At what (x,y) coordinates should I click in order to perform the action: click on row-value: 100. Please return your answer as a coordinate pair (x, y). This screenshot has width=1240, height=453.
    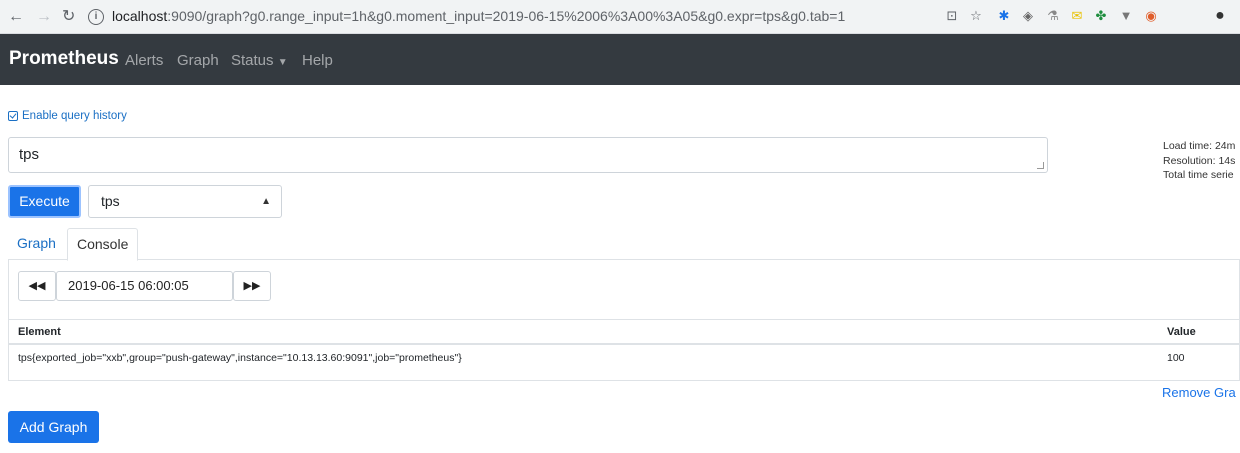
    Looking at the image, I should click on (1176, 358).